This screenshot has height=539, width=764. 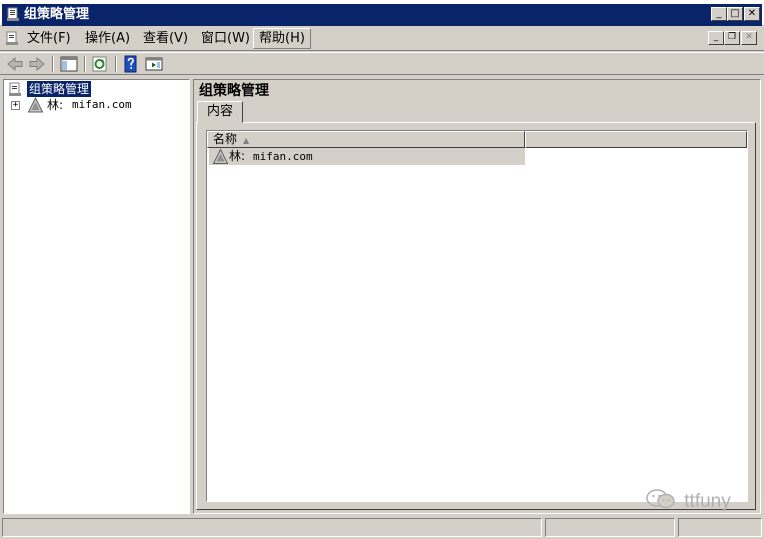 I want to click on help-icon, so click(x=131, y=64).